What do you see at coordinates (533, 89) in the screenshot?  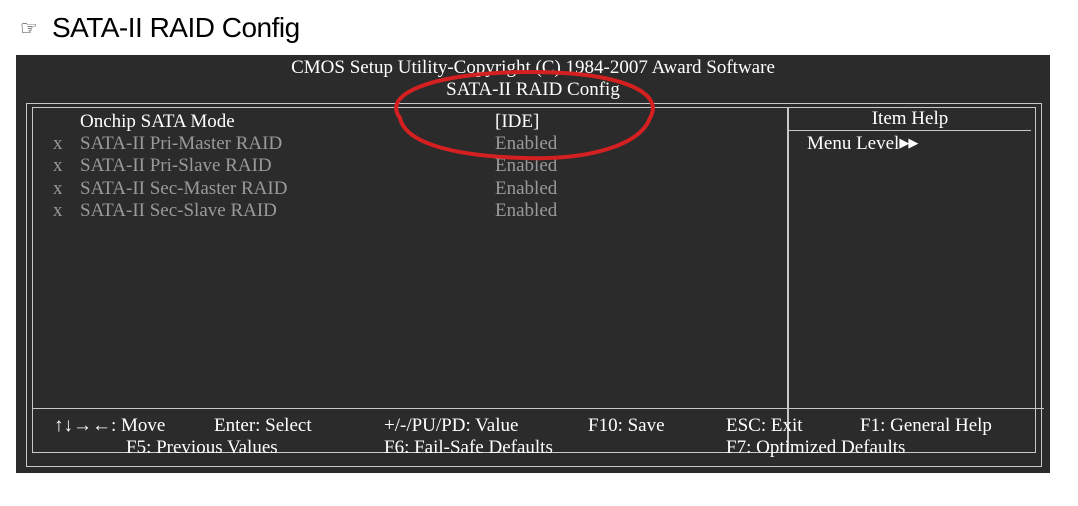 I see `bios-page-title: SATA-II RAID Config` at bounding box center [533, 89].